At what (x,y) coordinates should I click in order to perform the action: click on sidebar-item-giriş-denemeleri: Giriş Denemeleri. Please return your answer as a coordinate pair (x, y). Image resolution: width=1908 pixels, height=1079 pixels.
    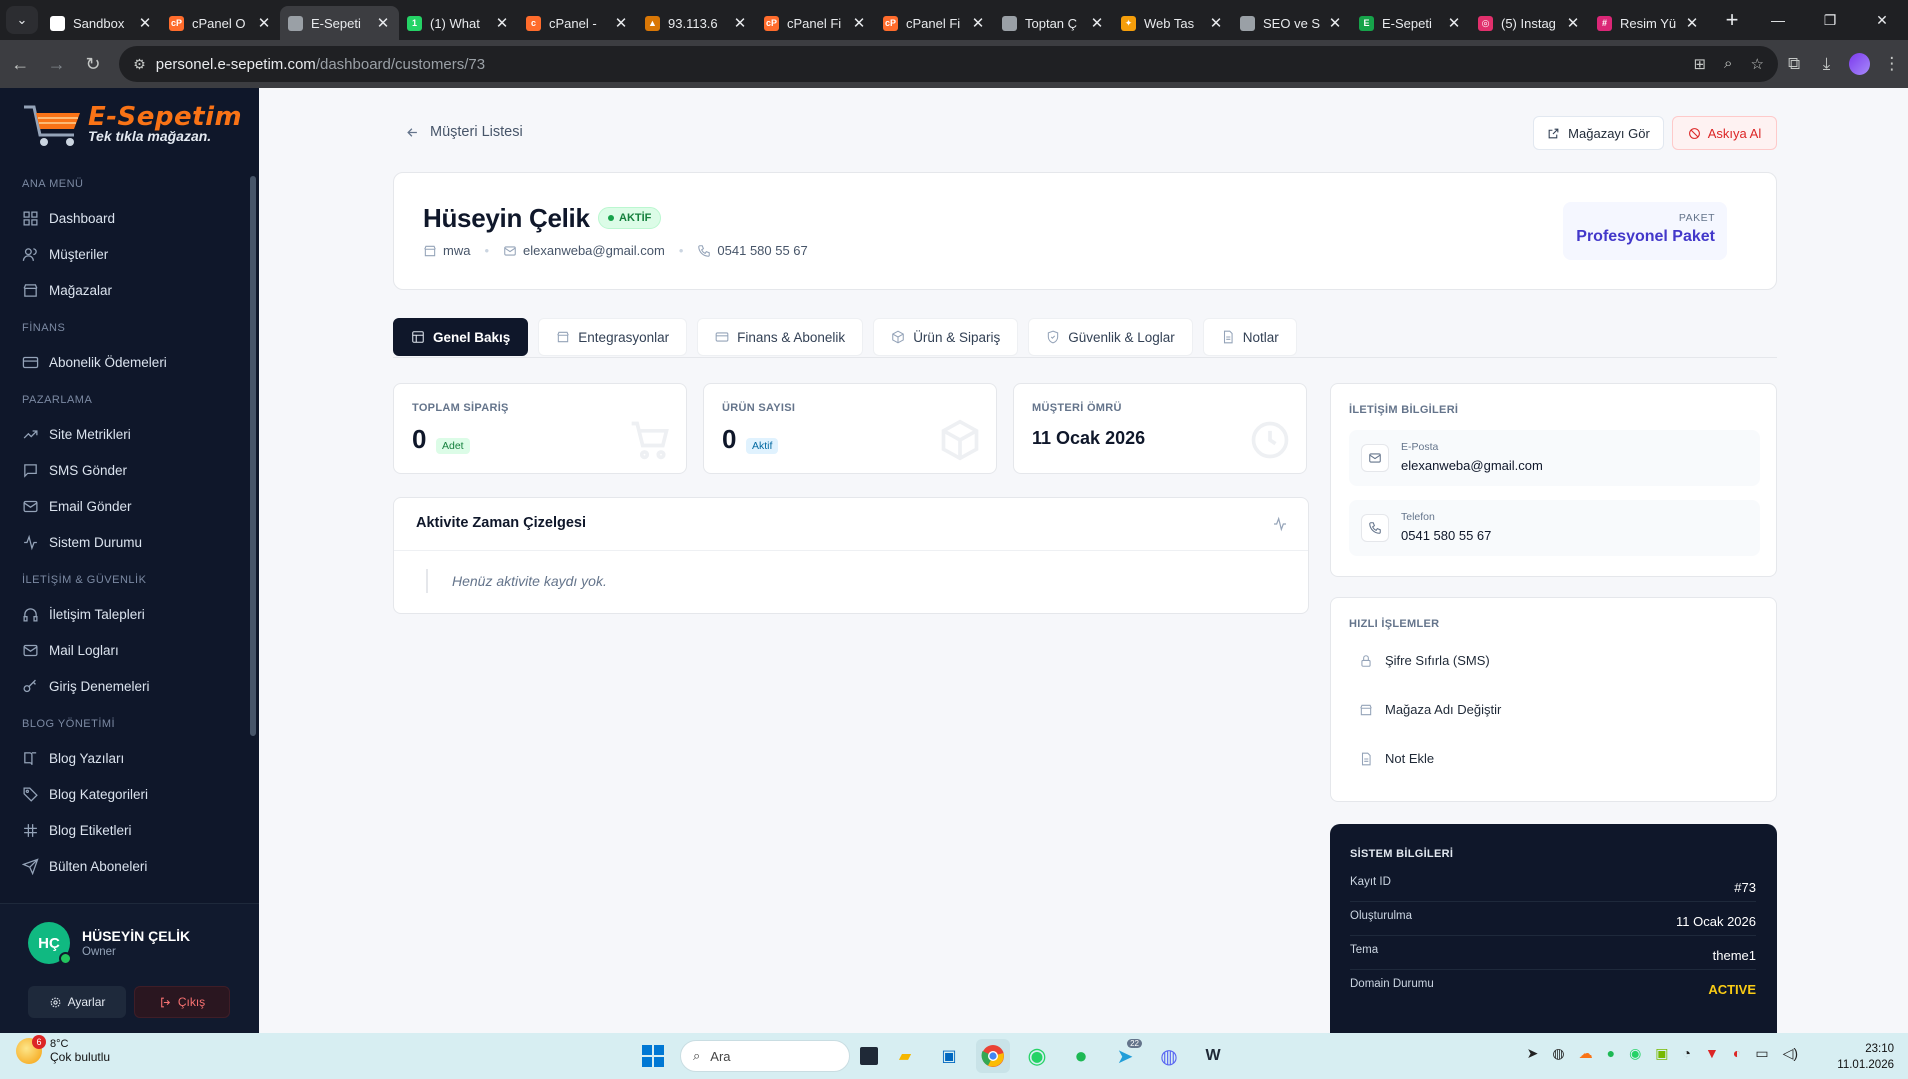
    Looking at the image, I should click on (129, 686).